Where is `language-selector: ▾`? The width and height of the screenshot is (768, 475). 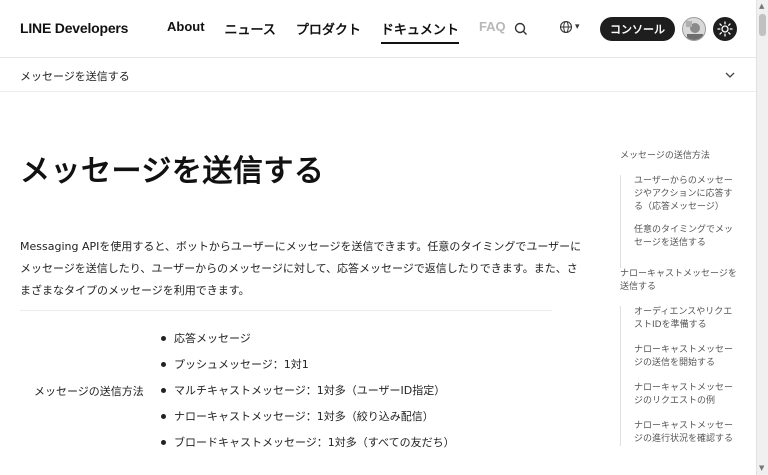 language-selector: ▾ is located at coordinates (569, 27).